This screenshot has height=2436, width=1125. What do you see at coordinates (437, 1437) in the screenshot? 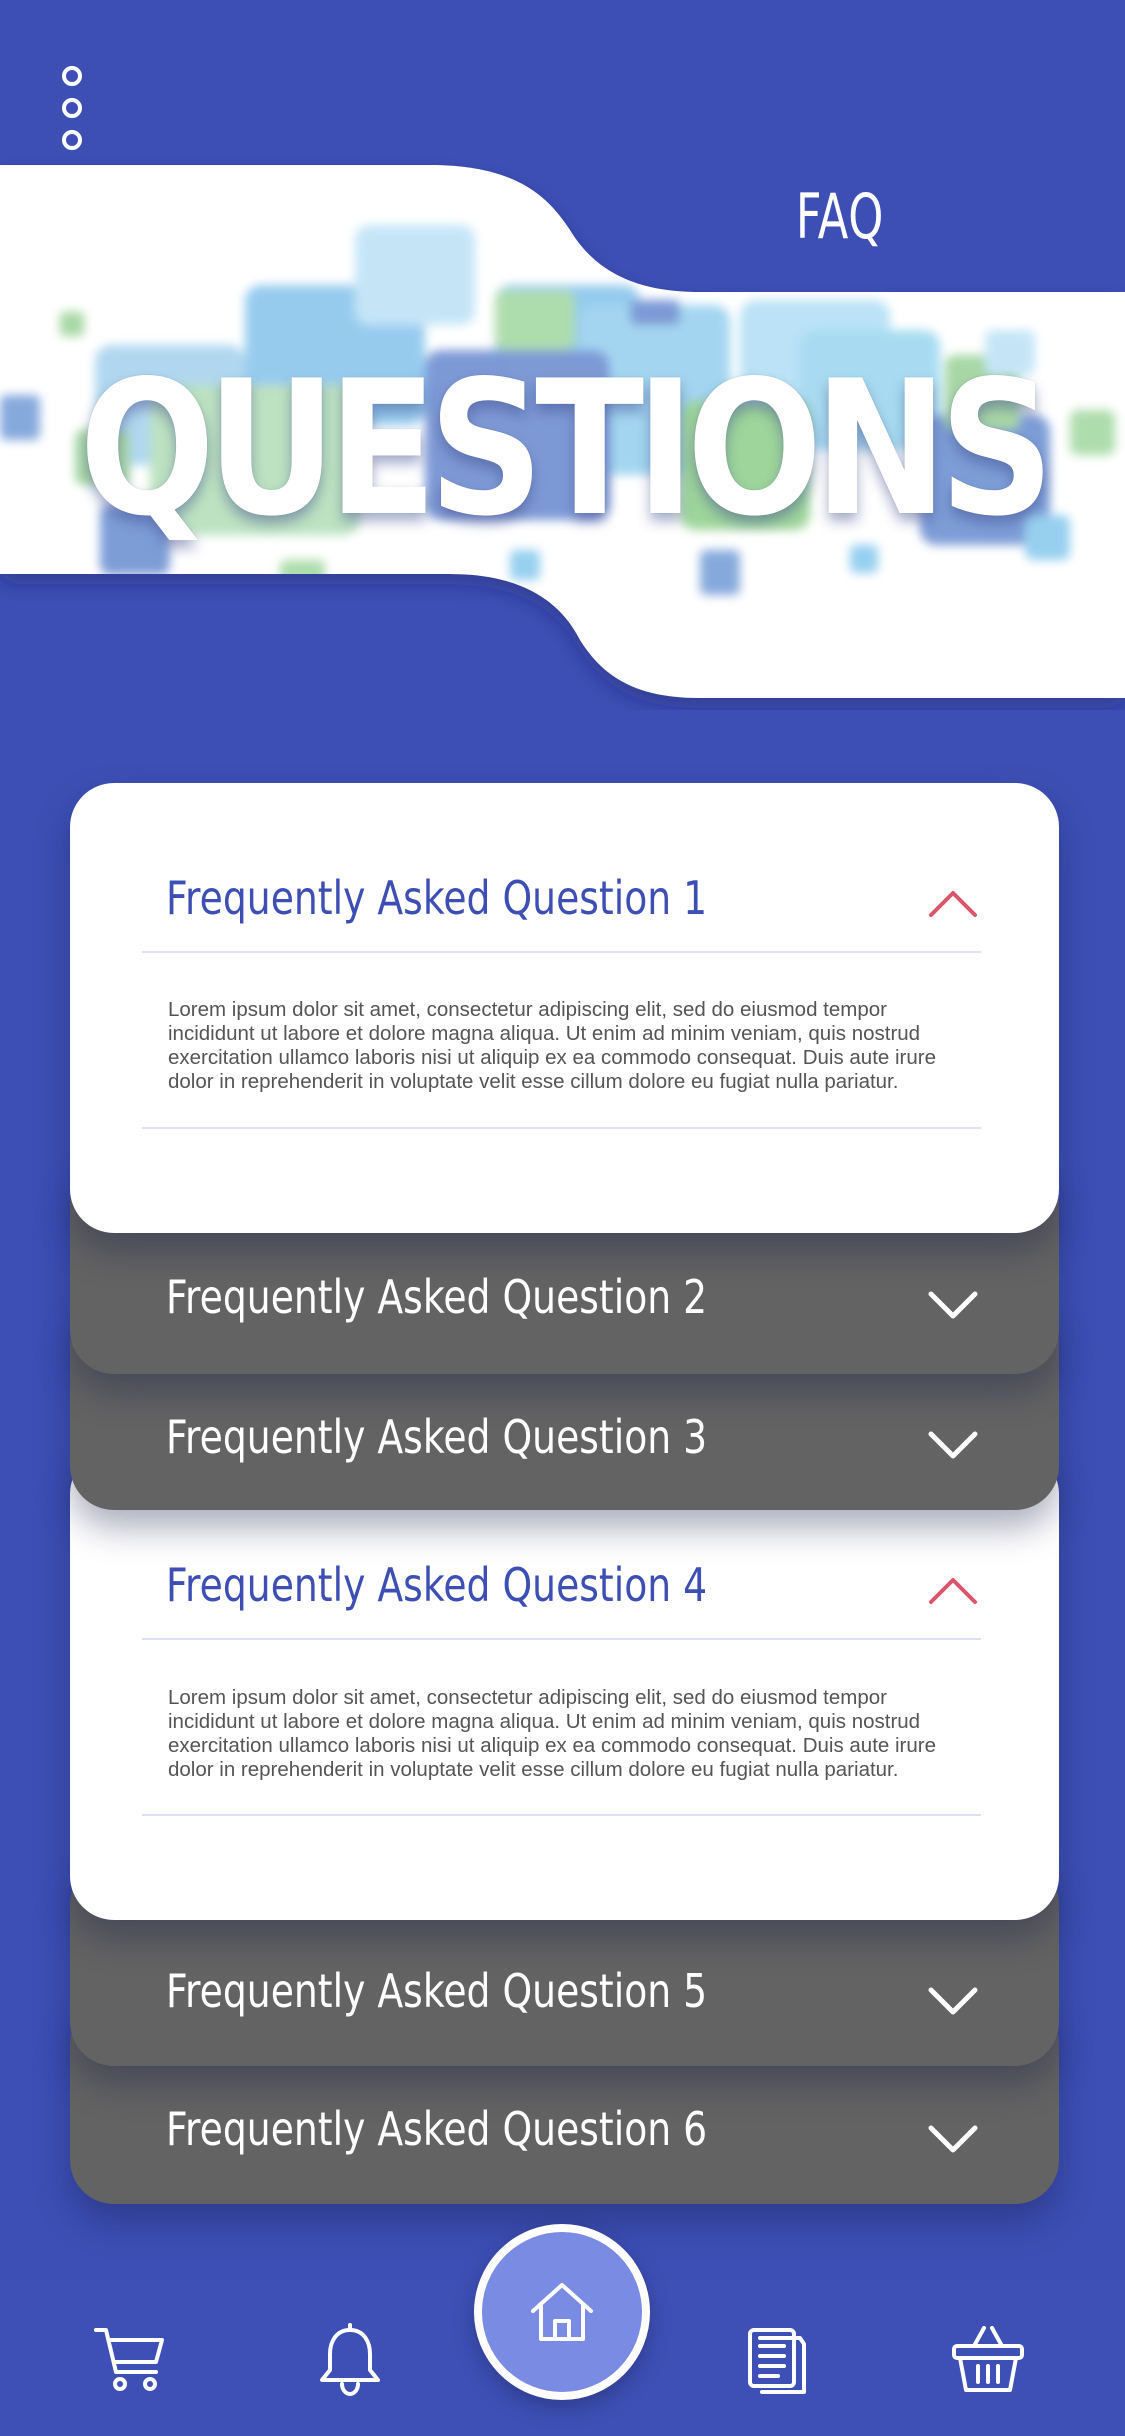
I see `faq-question: Frequently Asked Question 3` at bounding box center [437, 1437].